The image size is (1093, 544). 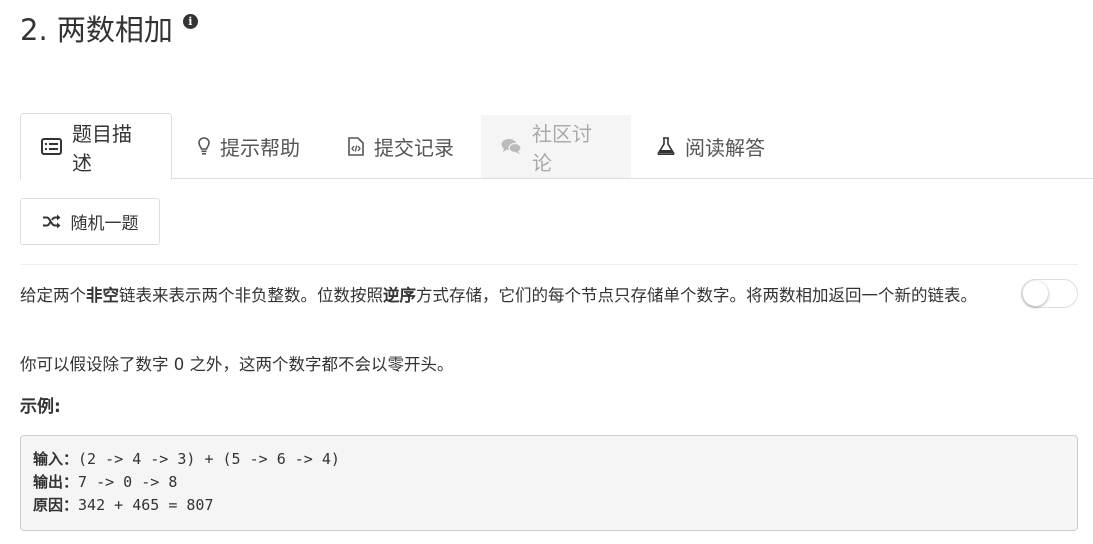 I want to click on tab-description: 题目描述, so click(x=96, y=146).